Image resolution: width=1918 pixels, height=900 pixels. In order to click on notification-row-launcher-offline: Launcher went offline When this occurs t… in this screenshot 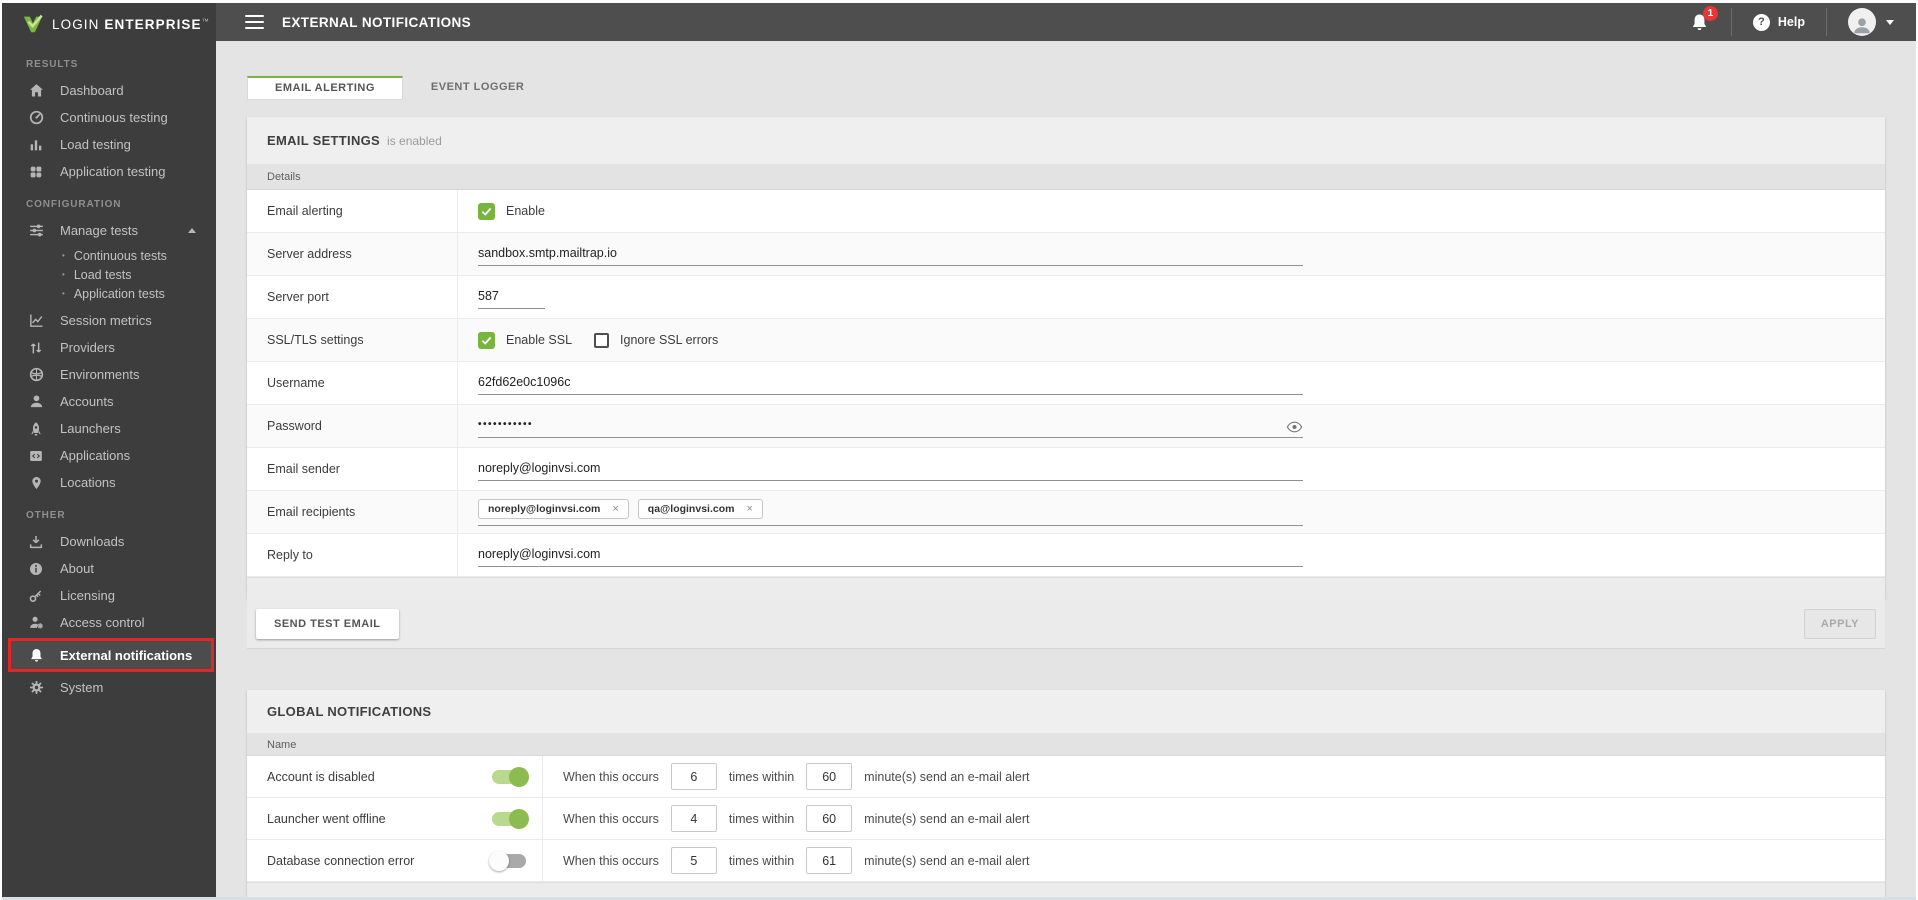, I will do `click(1066, 819)`.